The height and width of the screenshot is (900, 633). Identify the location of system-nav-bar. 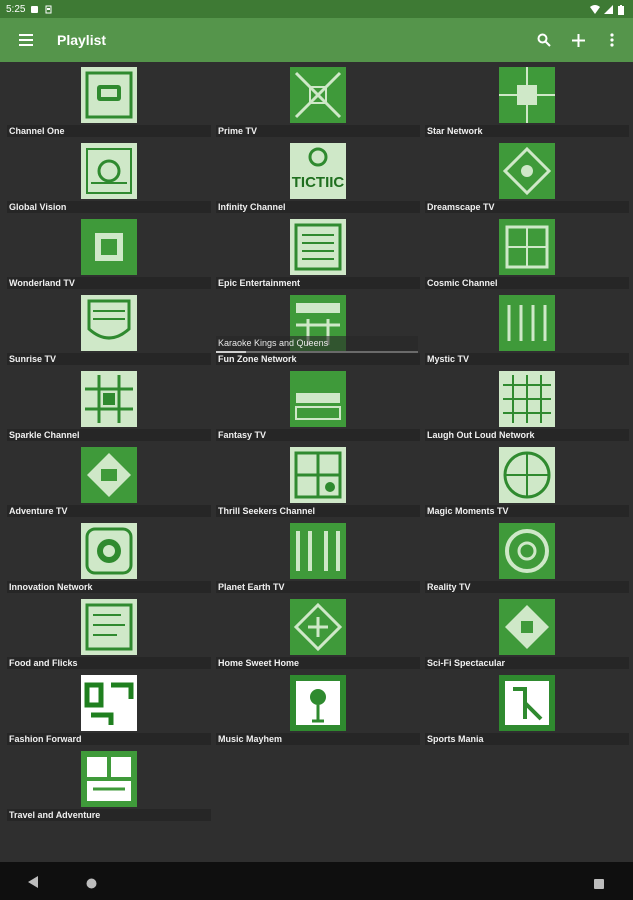
(316, 881).